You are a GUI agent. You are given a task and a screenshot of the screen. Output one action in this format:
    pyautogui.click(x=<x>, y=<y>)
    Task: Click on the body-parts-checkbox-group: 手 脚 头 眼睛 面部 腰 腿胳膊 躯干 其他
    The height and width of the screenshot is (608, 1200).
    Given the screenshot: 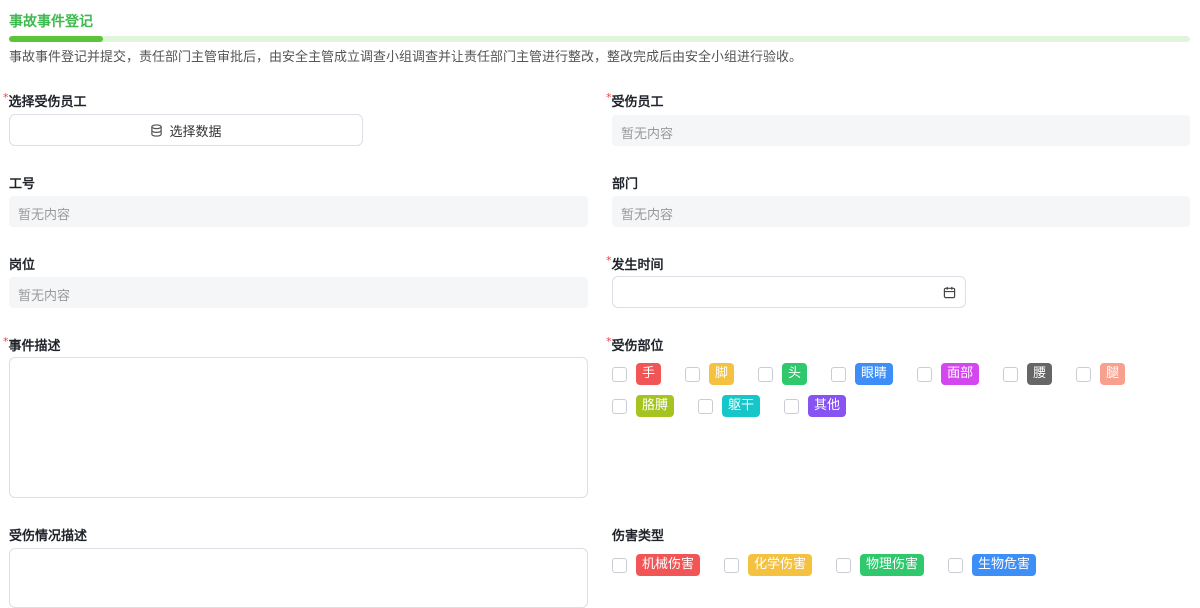 What is the action you would take?
    pyautogui.click(x=897, y=390)
    